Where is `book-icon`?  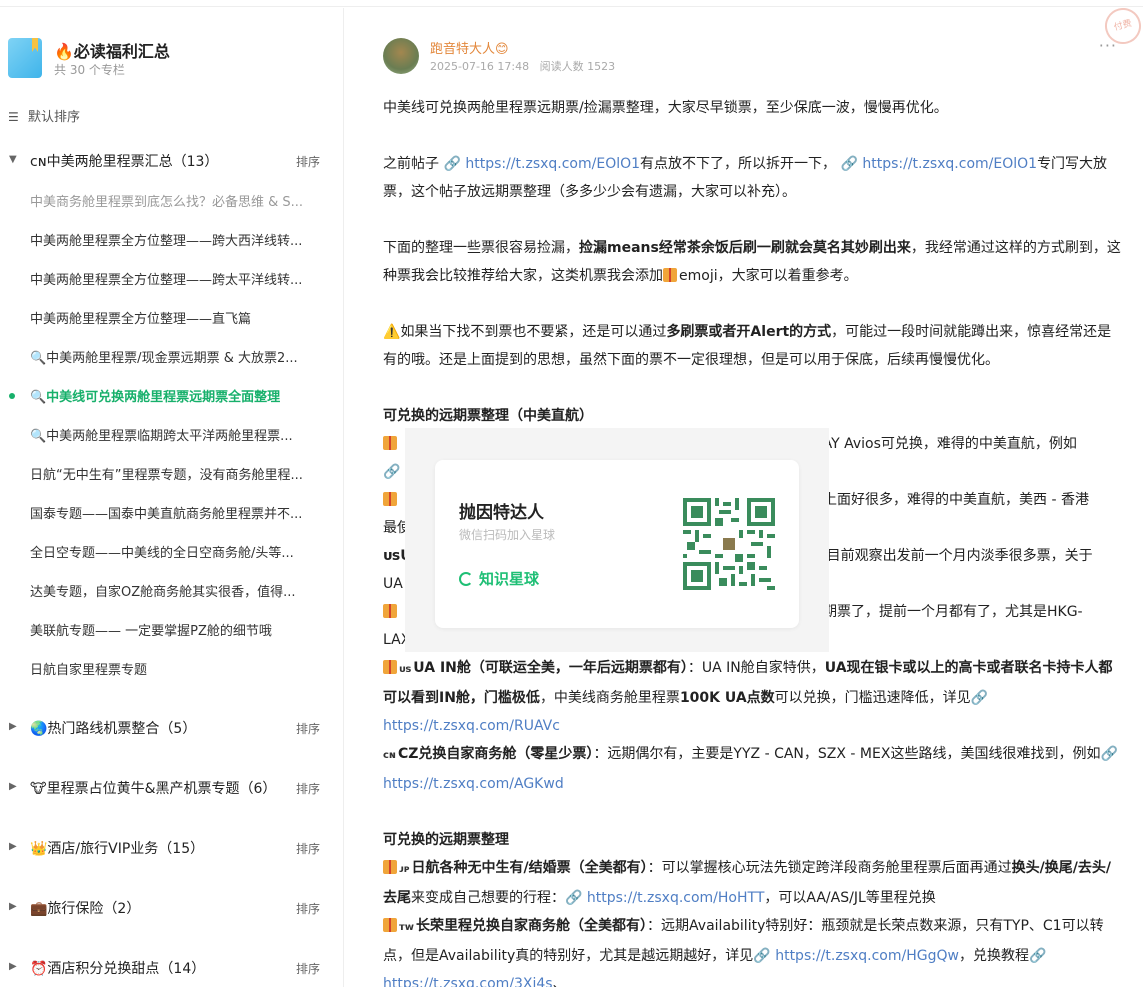 book-icon is located at coordinates (25, 58).